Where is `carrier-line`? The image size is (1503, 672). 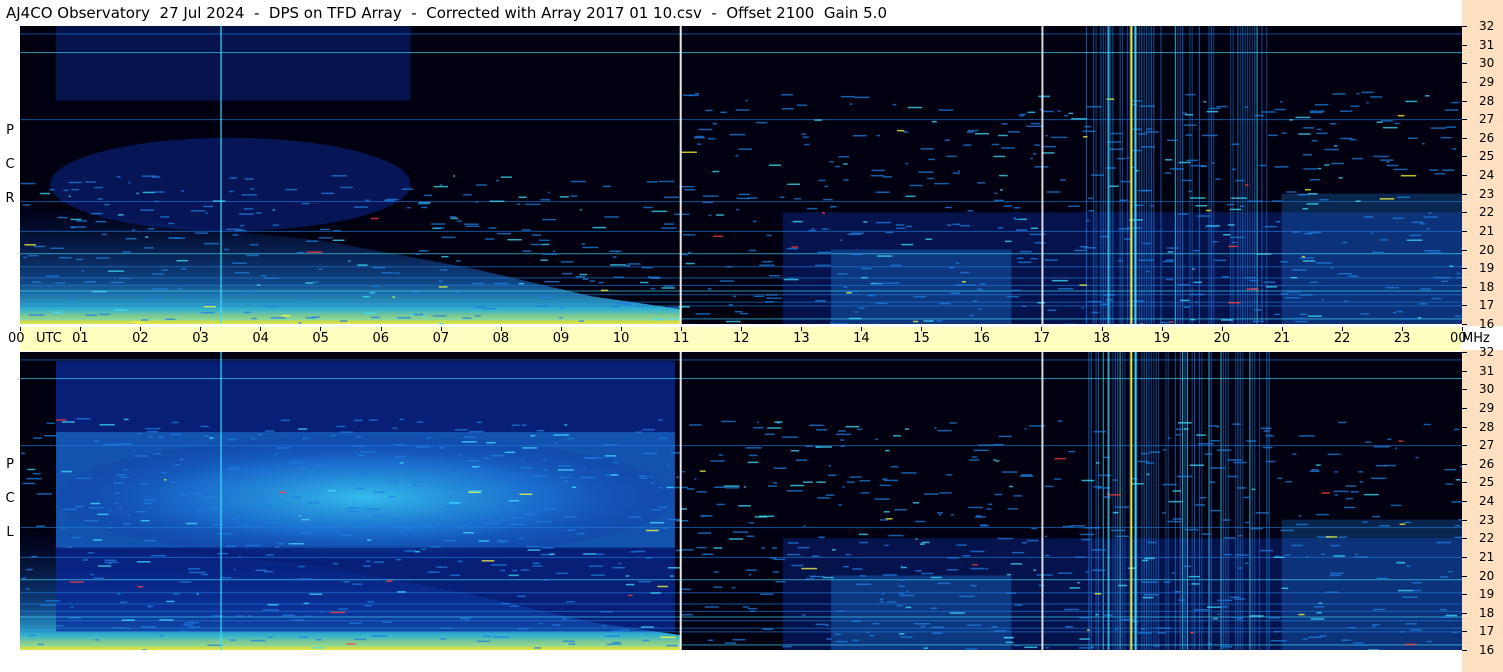 carrier-line is located at coordinates (741, 379).